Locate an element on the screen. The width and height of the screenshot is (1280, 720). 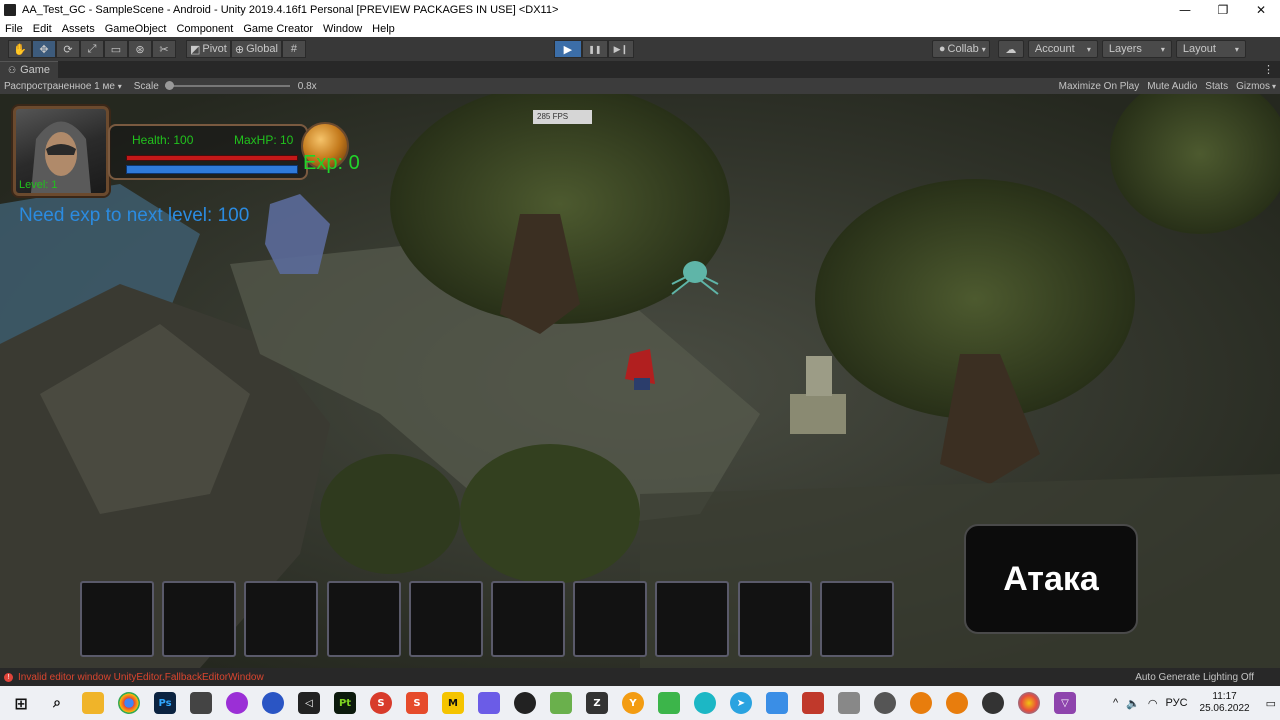
menu-help: Help is located at coordinates (383, 29).